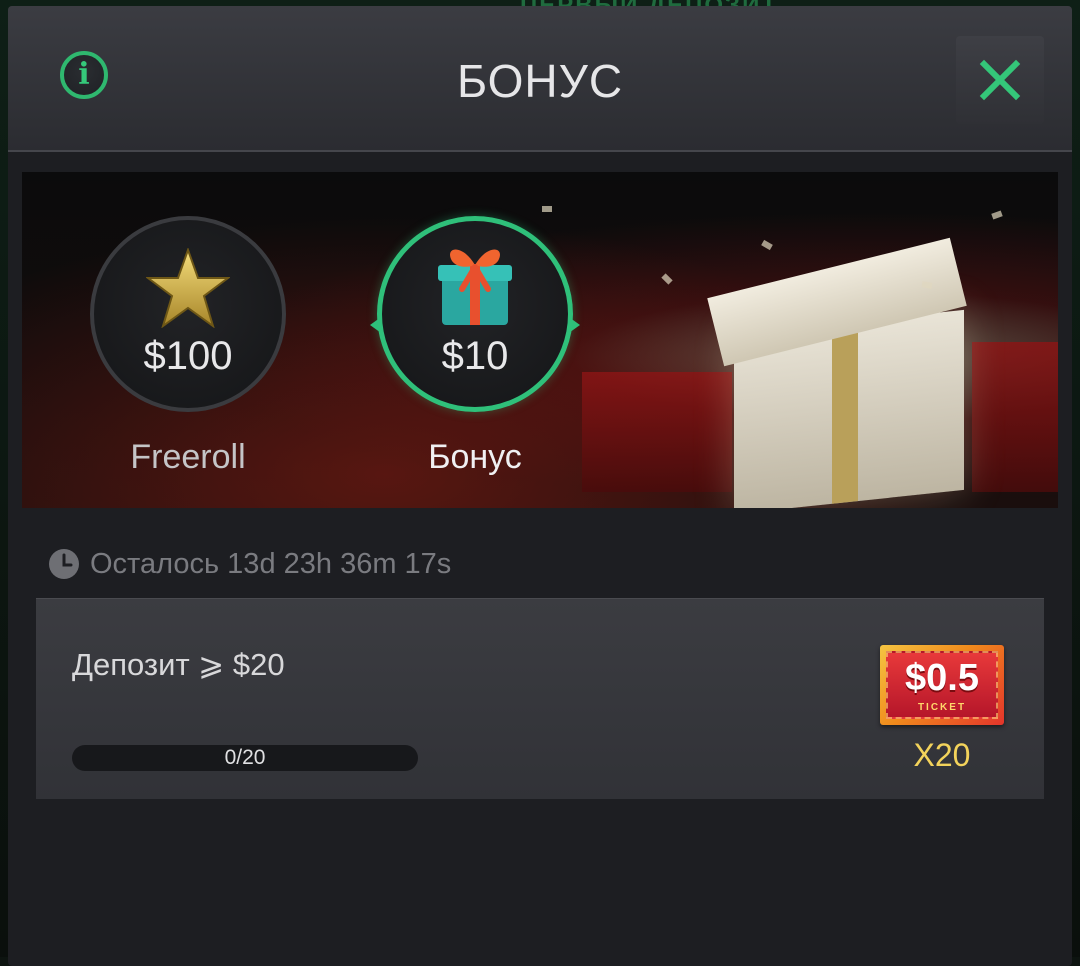 This screenshot has width=1080, height=966. What do you see at coordinates (942, 755) in the screenshot?
I see `reward-multiplier: X20` at bounding box center [942, 755].